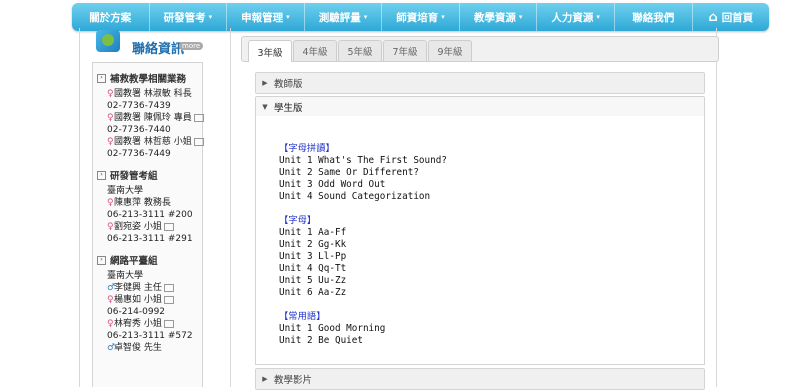 The height and width of the screenshot is (390, 800). I want to click on nav-item-5: 教學資源 ▾, so click(499, 17).